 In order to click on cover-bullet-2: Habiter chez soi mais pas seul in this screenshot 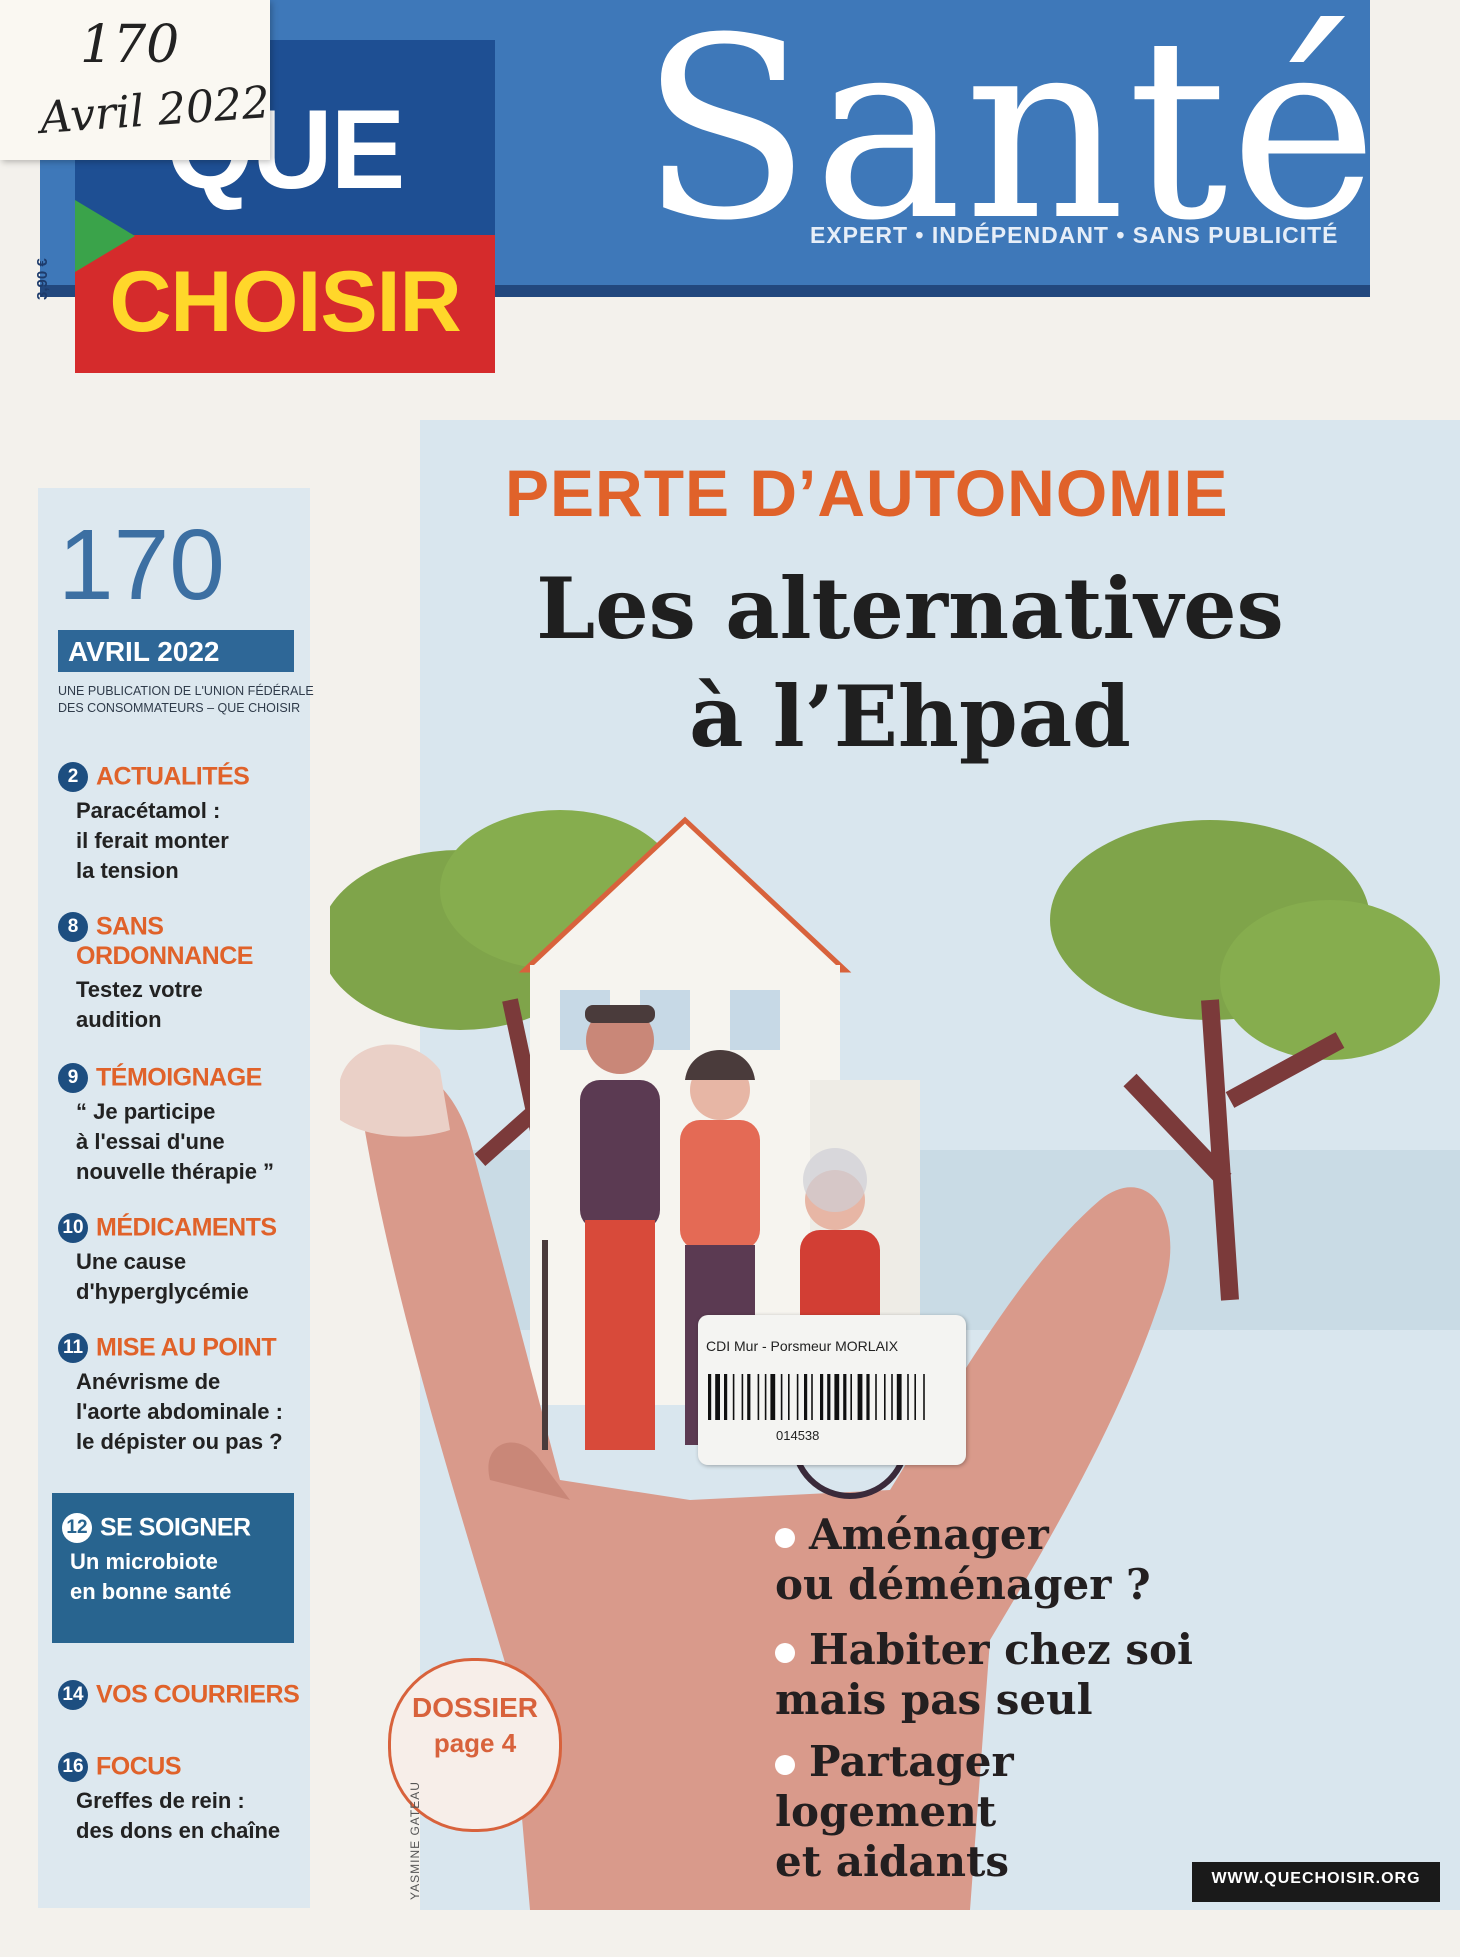, I will do `click(984, 1674)`.